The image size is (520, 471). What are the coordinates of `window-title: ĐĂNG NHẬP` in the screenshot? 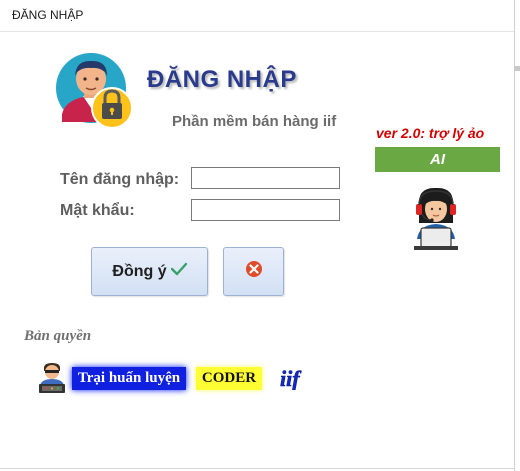 It's located at (48, 15).